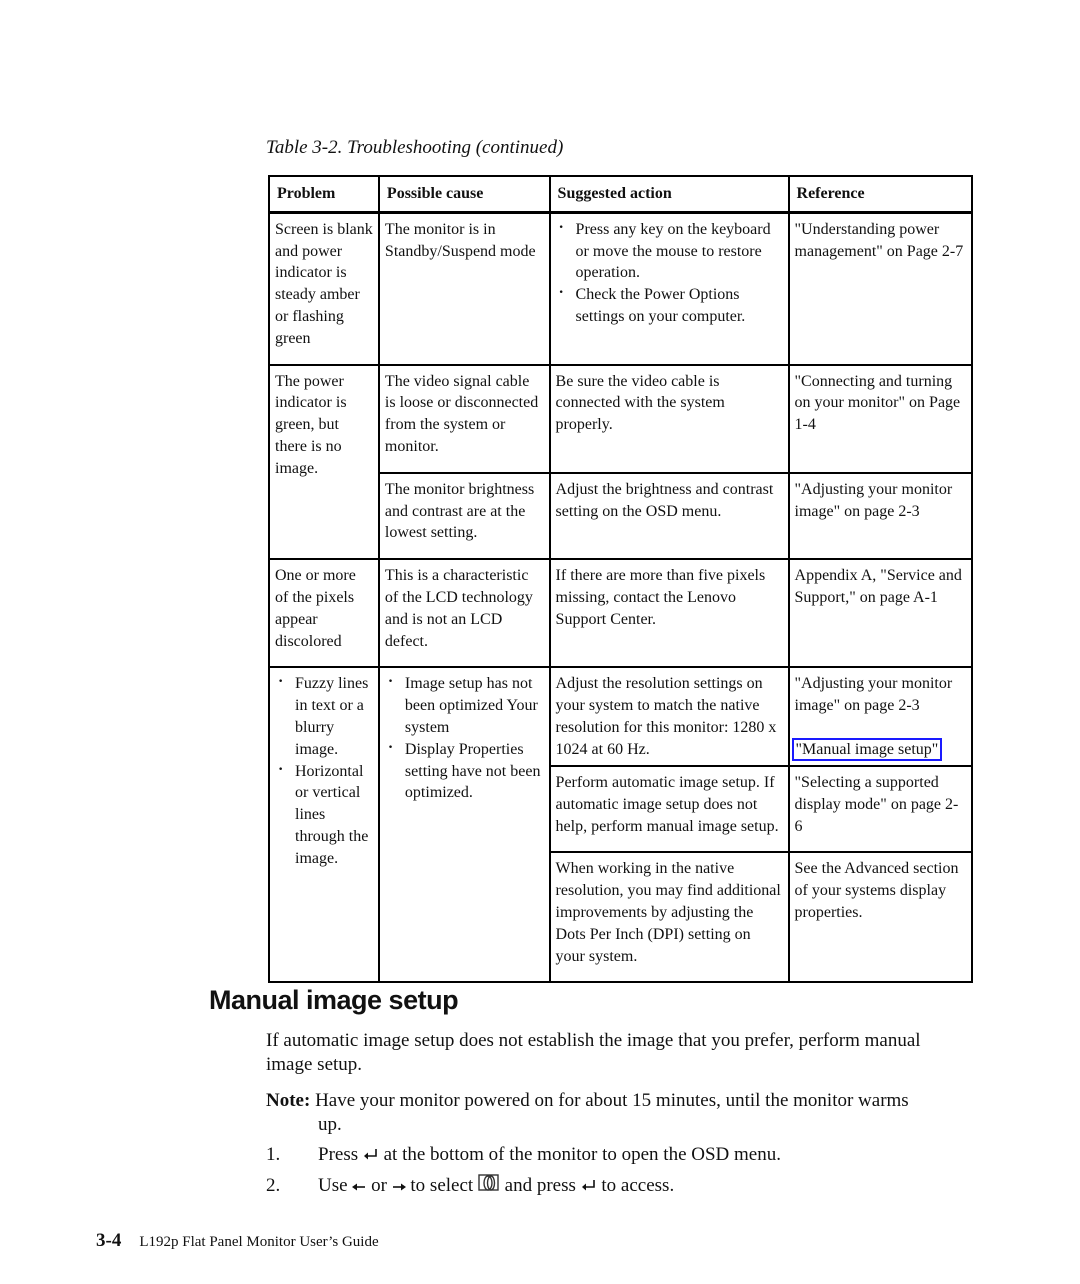  I want to click on step-text: to access., so click(638, 1185).